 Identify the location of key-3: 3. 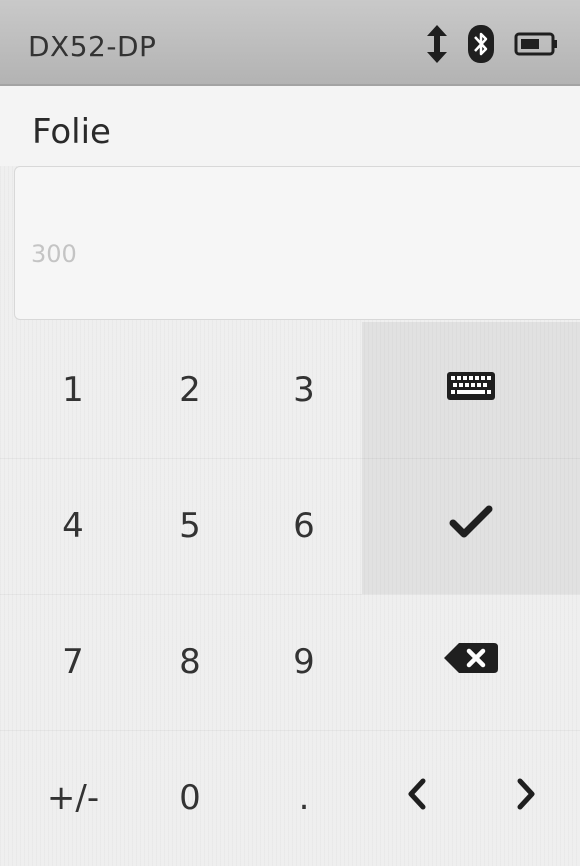
(304, 390).